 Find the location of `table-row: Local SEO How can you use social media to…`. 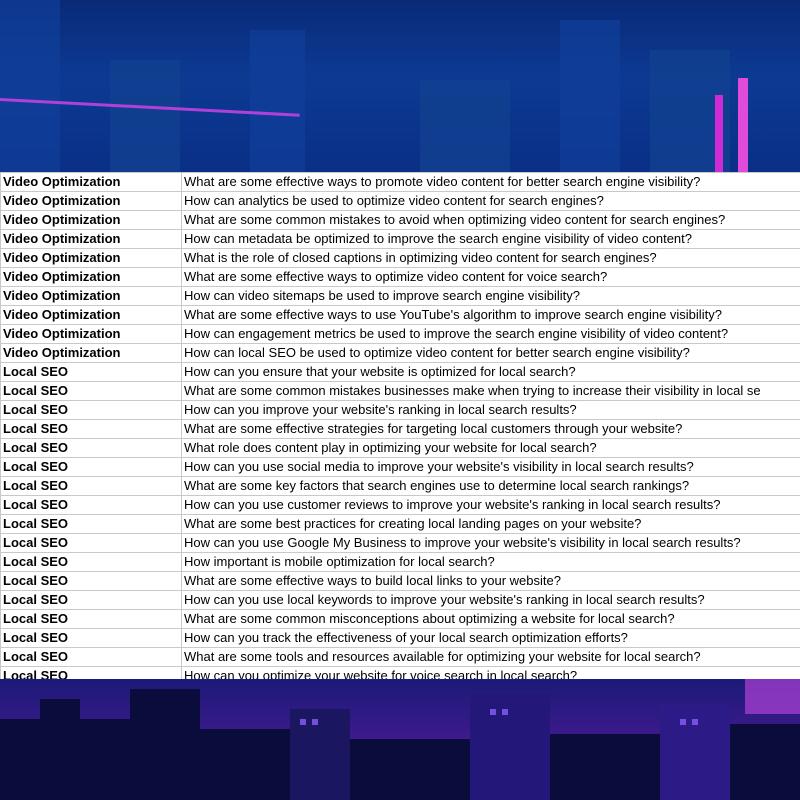

table-row: Local SEO How can you use social media to… is located at coordinates (400, 467).